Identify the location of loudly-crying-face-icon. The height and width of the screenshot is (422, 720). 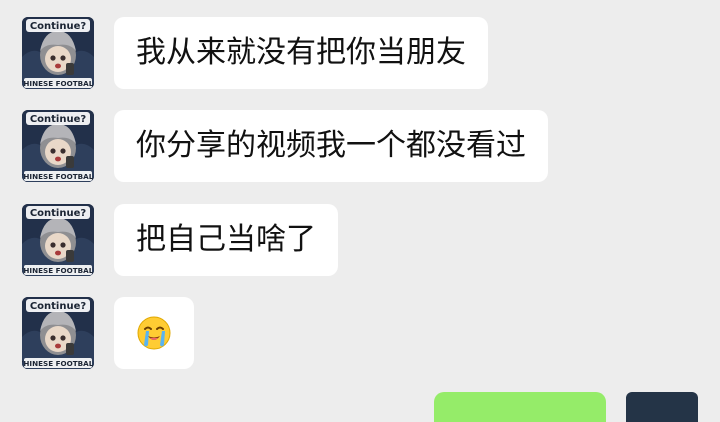
(154, 333).